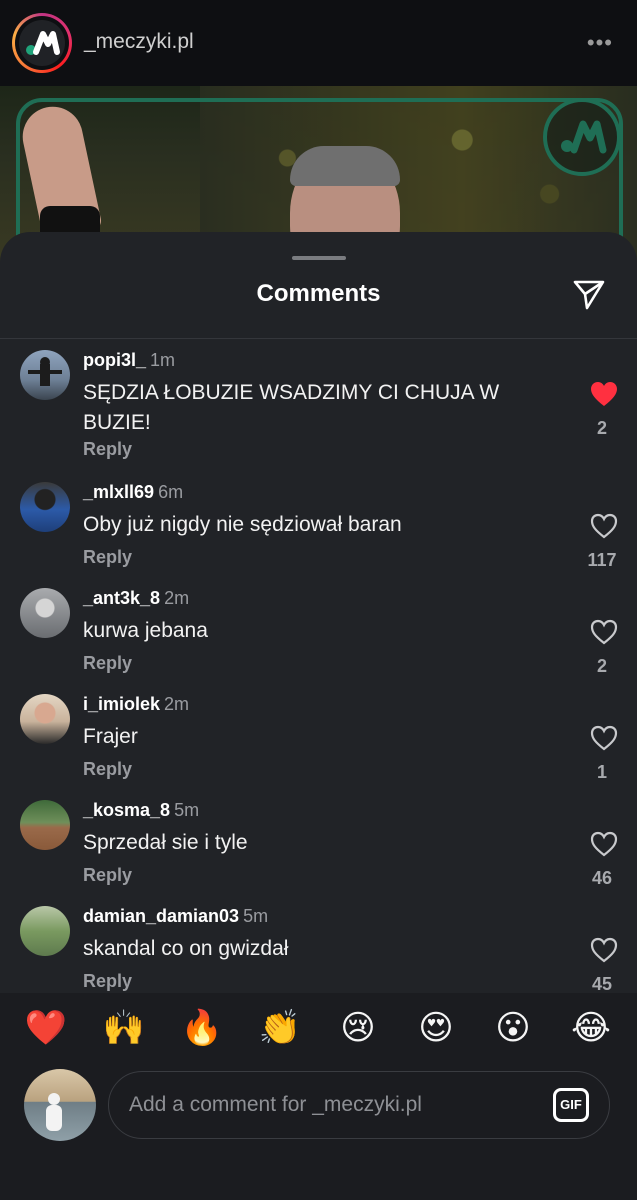  I want to click on comment-username: _kosma_8, so click(126, 810).